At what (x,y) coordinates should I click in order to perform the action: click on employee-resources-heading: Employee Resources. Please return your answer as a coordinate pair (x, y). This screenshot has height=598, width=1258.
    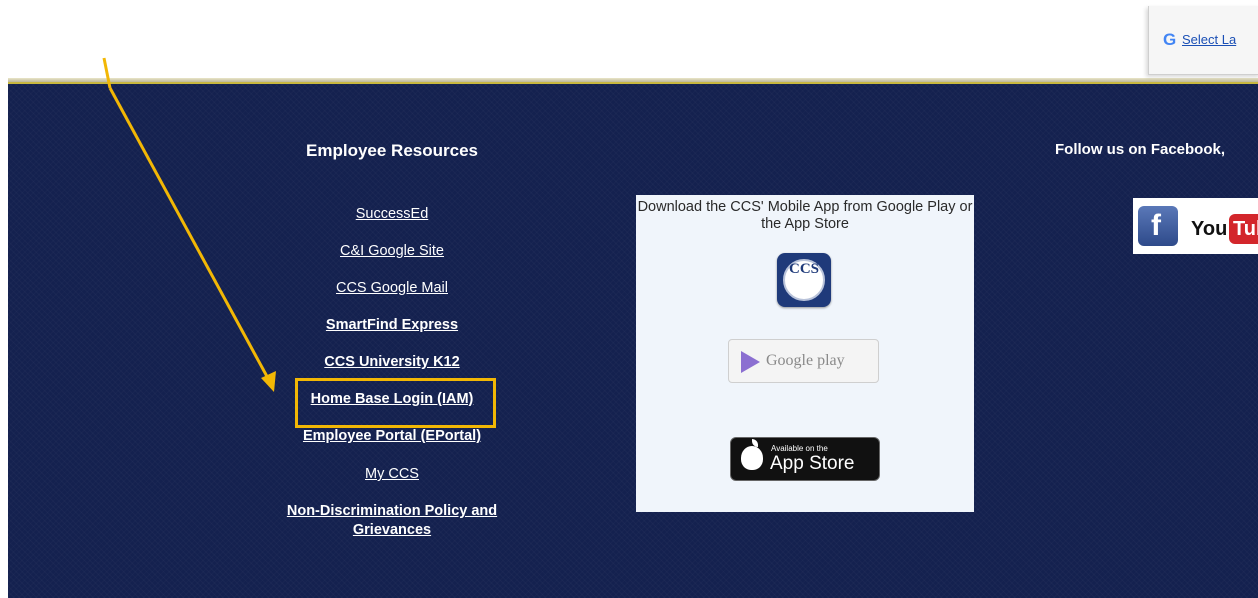
    Looking at the image, I should click on (392, 150).